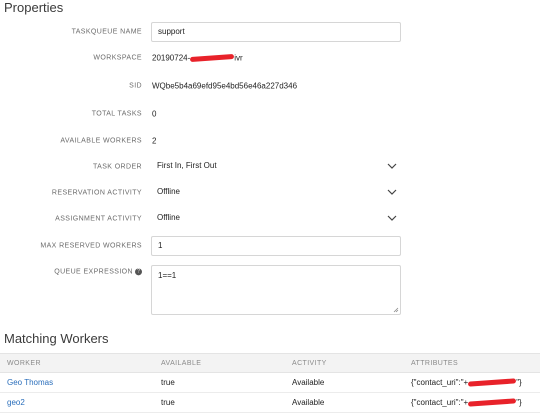 This screenshot has height=420, width=540. Describe the element at coordinates (181, 363) in the screenshot. I see `column-header-available: AVAILABLE` at that location.